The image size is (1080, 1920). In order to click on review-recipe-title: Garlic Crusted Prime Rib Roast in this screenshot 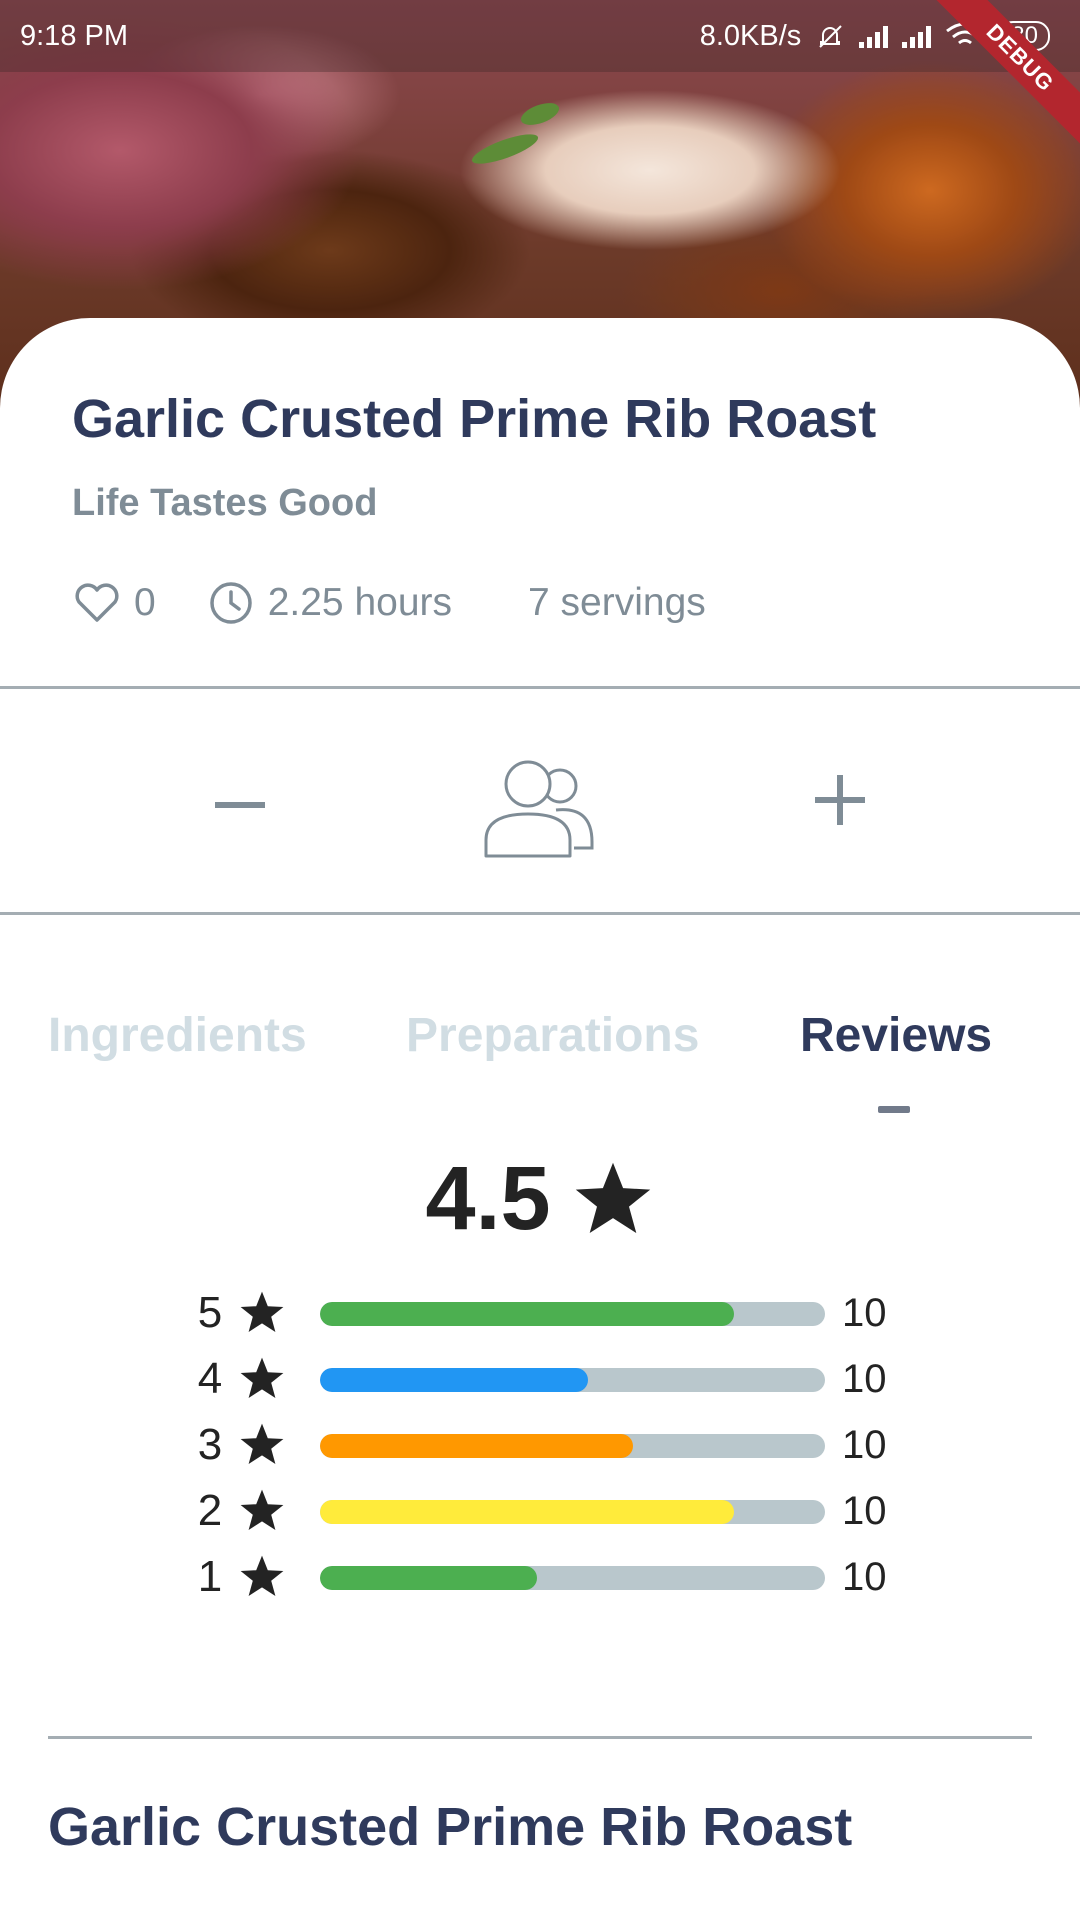, I will do `click(450, 1827)`.